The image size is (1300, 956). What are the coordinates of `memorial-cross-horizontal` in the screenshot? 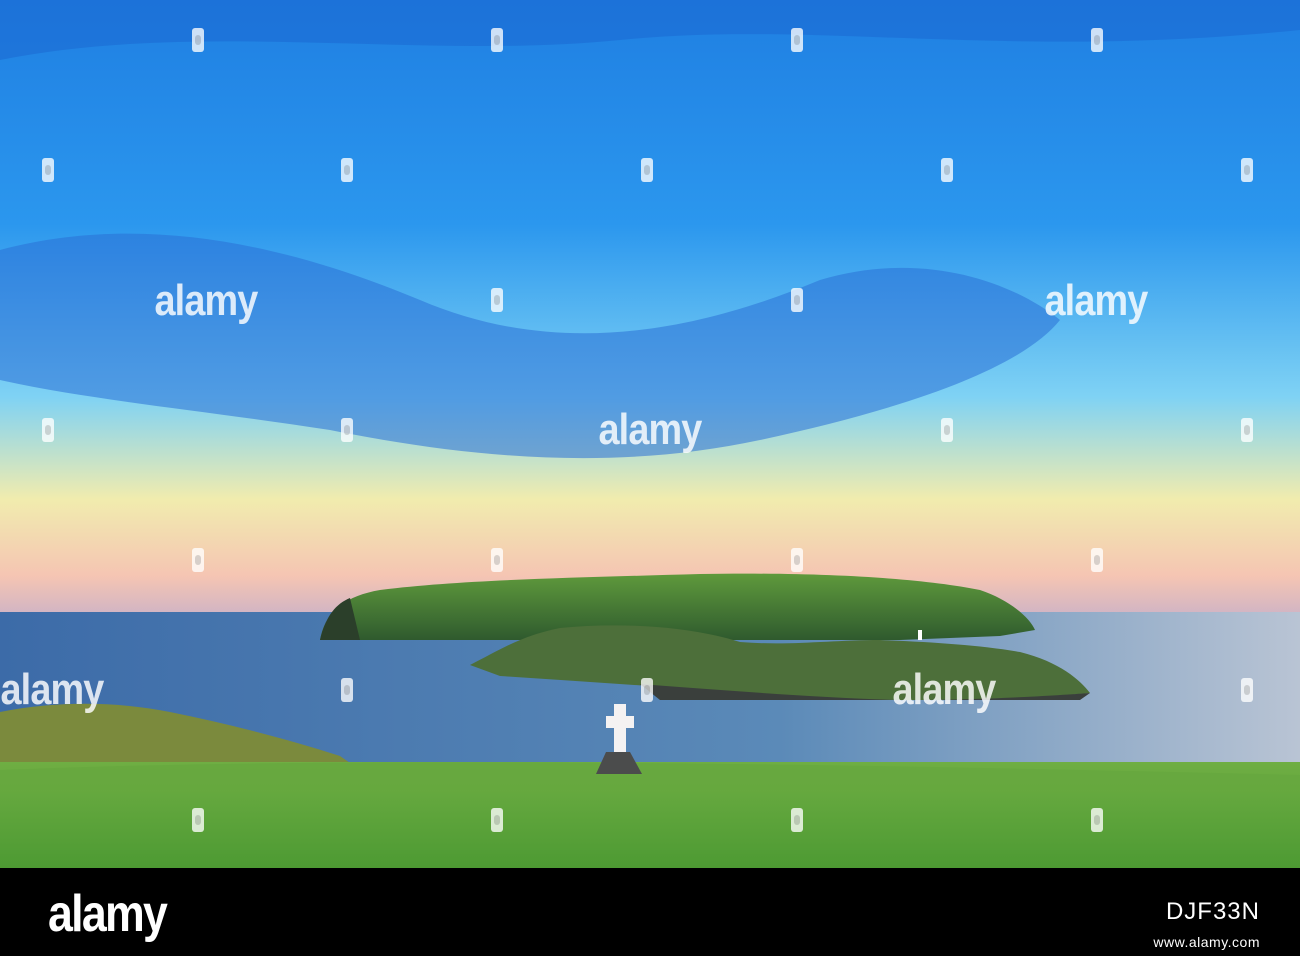 It's located at (620, 722).